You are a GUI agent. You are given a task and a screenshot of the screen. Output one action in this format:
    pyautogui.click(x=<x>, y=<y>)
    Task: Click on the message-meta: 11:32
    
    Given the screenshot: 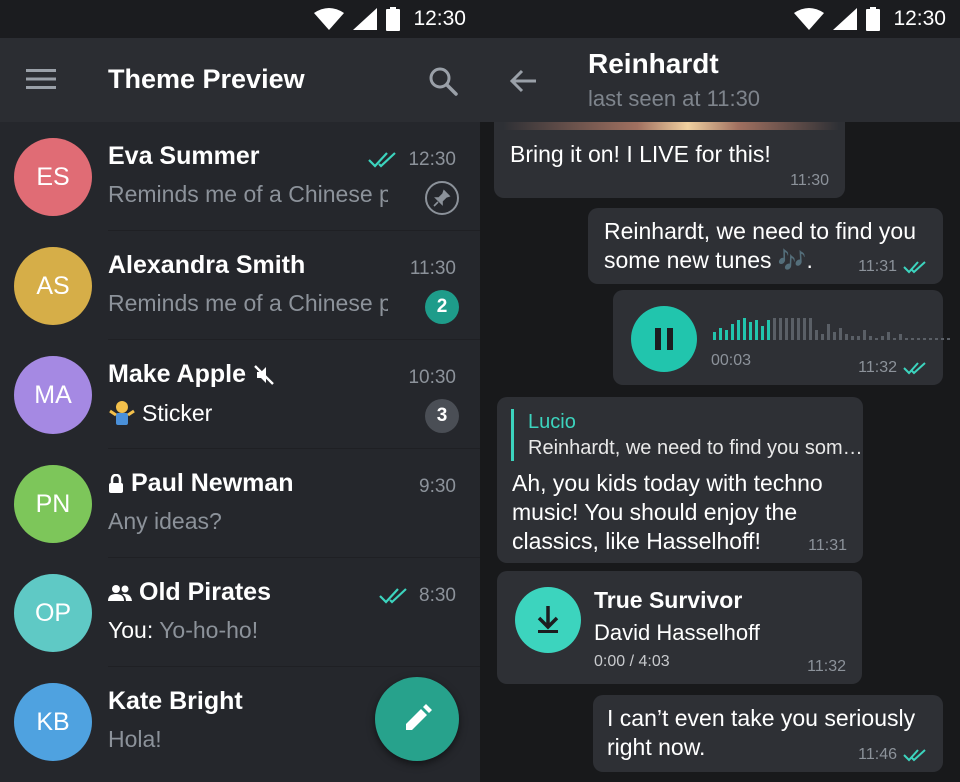 What is the action you would take?
    pyautogui.click(x=892, y=368)
    